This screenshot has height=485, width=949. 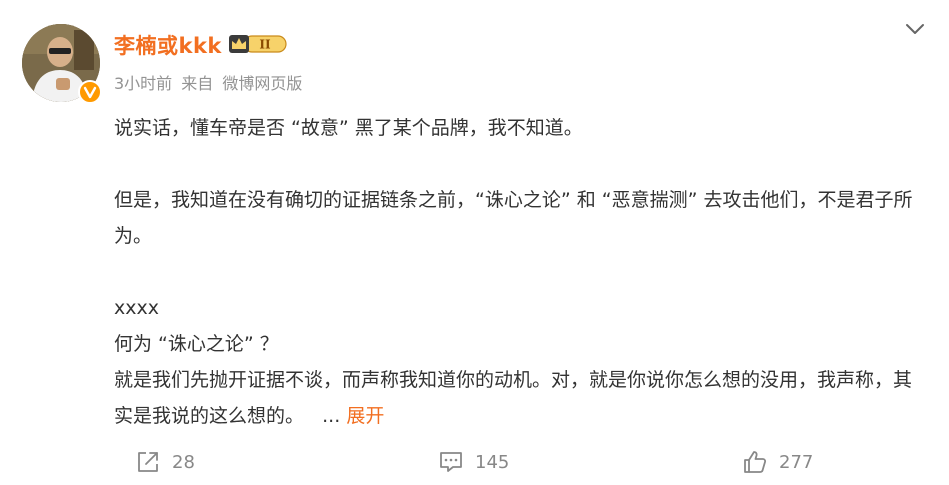 I want to click on more-options-button, so click(x=915, y=29).